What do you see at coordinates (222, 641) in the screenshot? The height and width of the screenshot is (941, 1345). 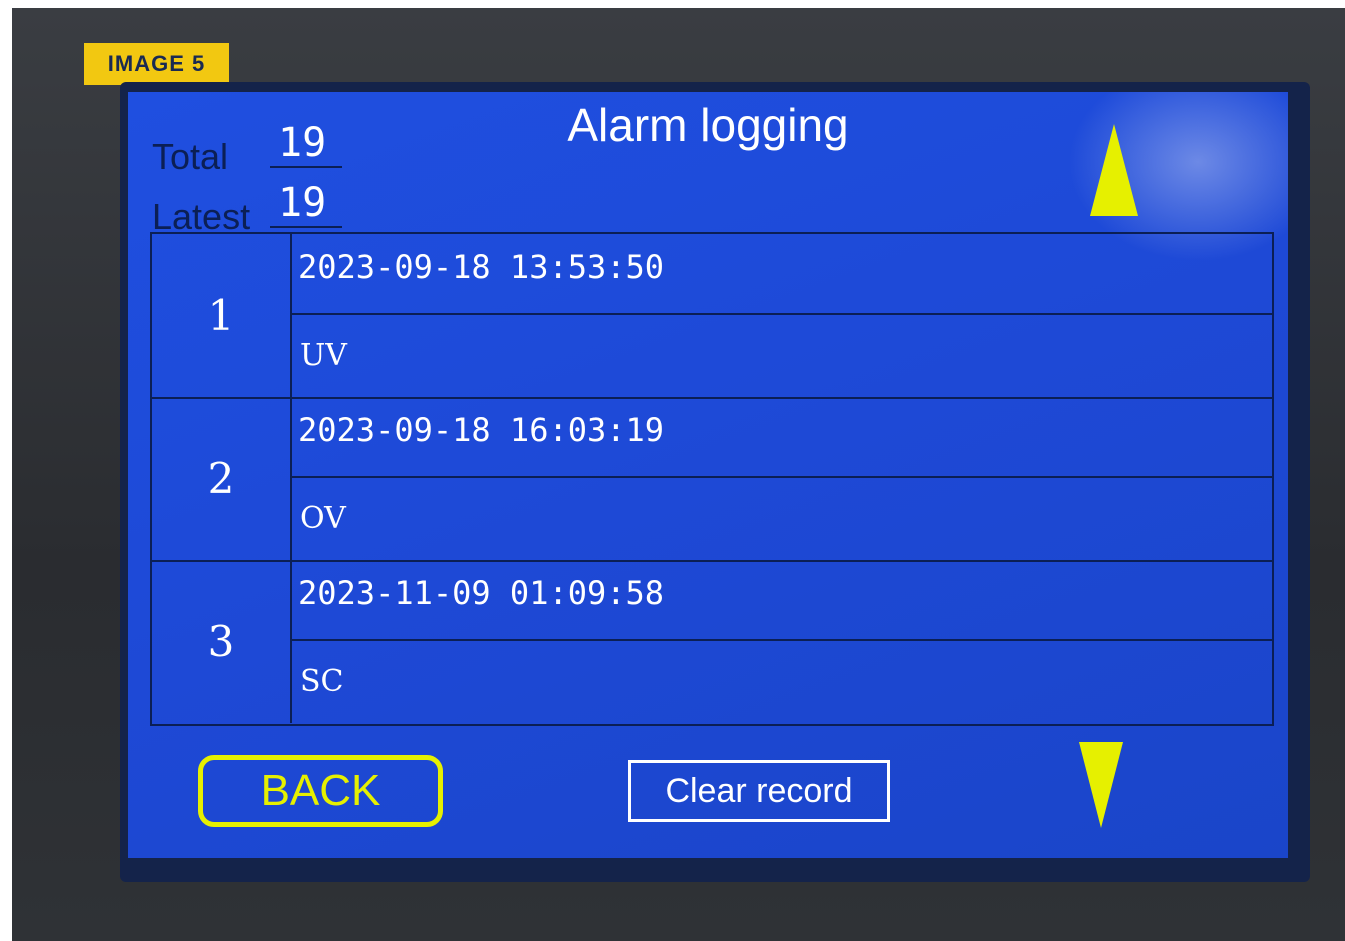 I see `row-index: 3` at bounding box center [222, 641].